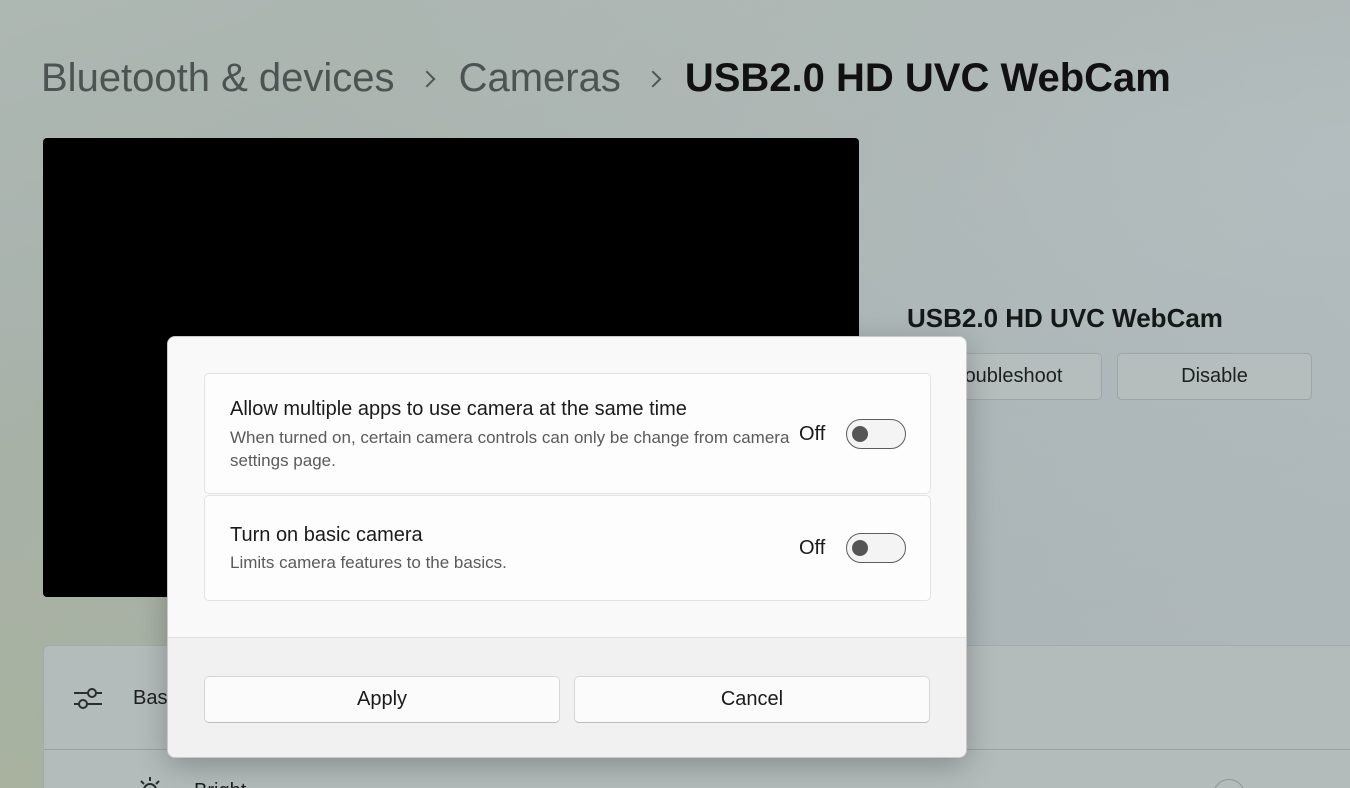 Image resolution: width=1350 pixels, height=788 pixels. What do you see at coordinates (382, 699) in the screenshot?
I see `apply-button: Apply` at bounding box center [382, 699].